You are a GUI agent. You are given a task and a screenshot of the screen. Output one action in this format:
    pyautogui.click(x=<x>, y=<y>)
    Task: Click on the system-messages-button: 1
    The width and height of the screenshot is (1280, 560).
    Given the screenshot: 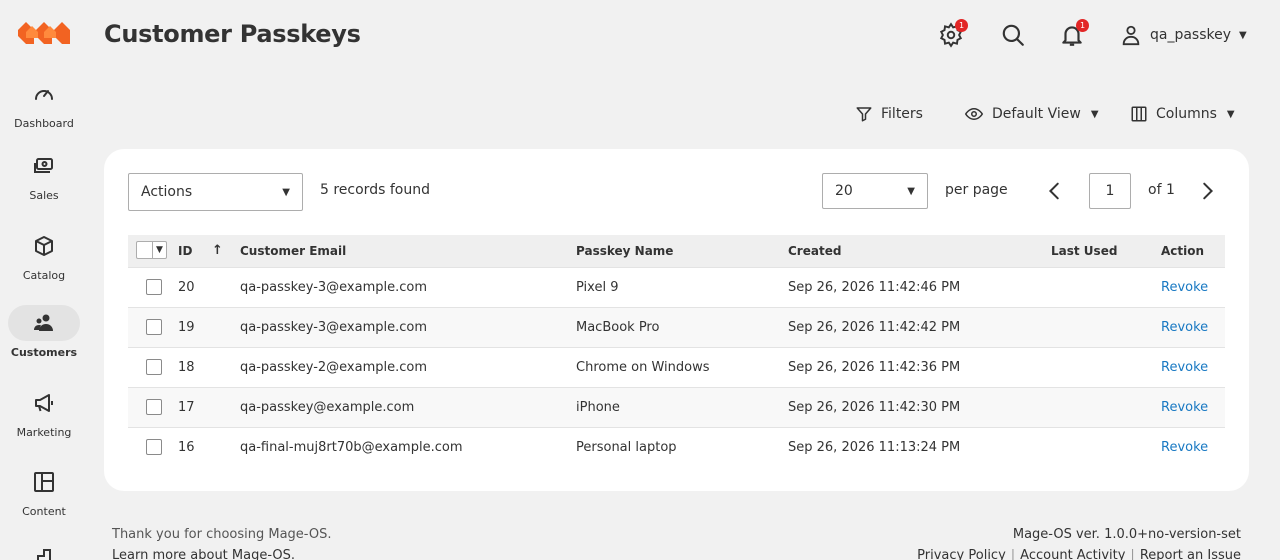 What is the action you would take?
    pyautogui.click(x=953, y=33)
    